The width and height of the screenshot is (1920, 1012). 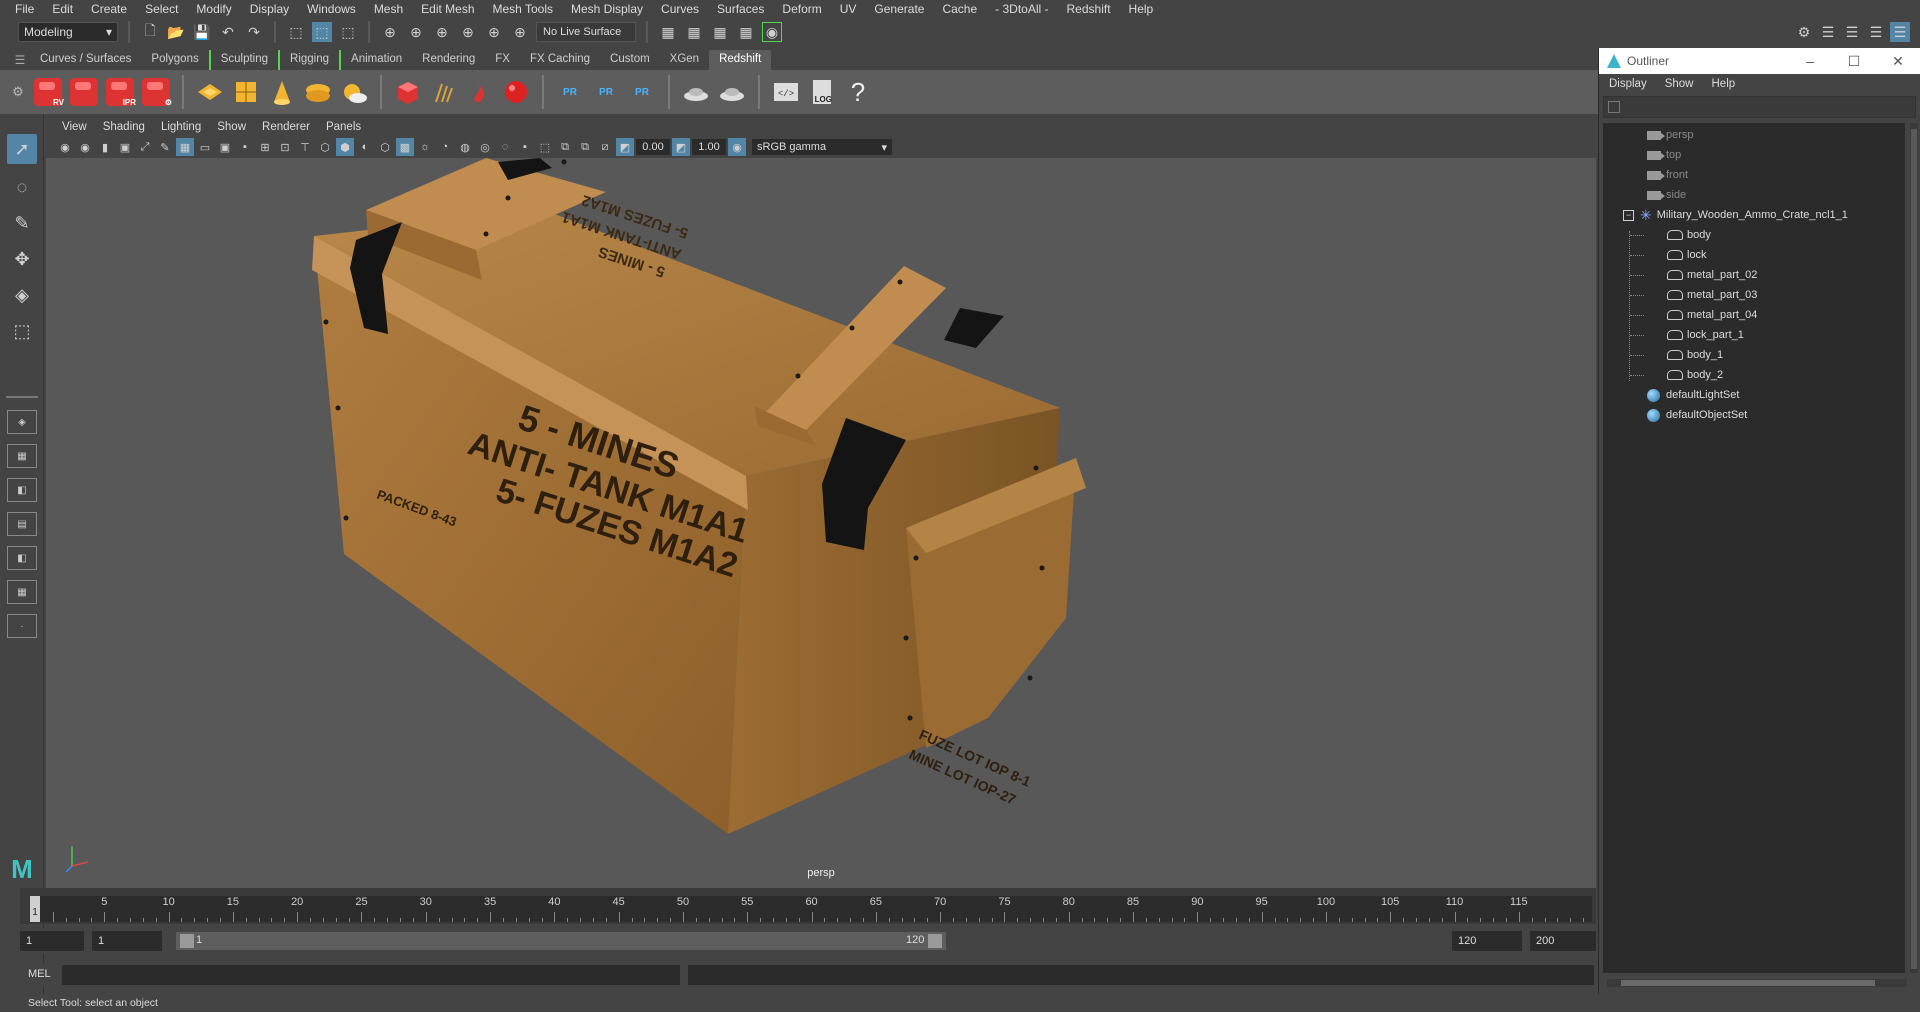 I want to click on redshift-settings-icon: ⚙, so click(x=156, y=92).